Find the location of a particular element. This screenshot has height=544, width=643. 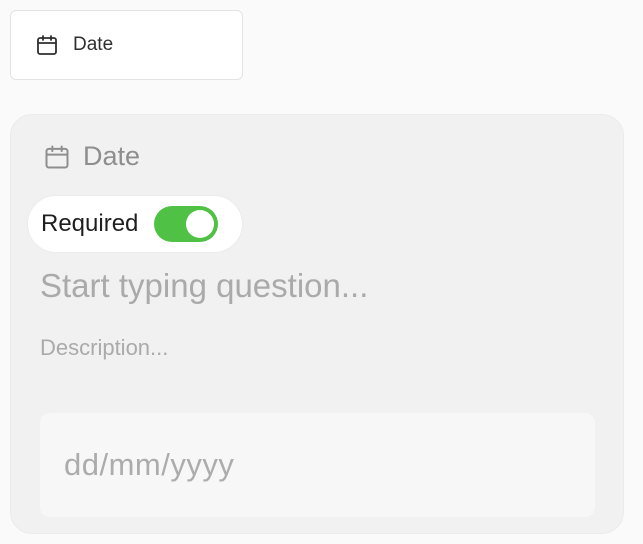

required-label: Required is located at coordinates (90, 223).